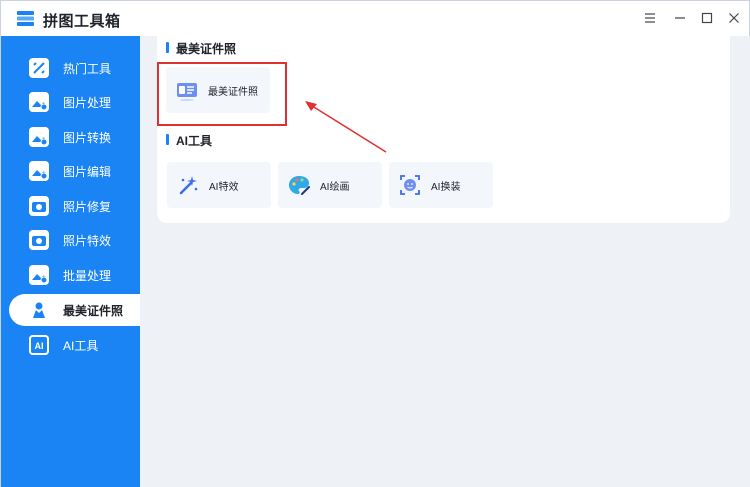  What do you see at coordinates (87, 103) in the screenshot?
I see `sidebar-item-label: 图片处理` at bounding box center [87, 103].